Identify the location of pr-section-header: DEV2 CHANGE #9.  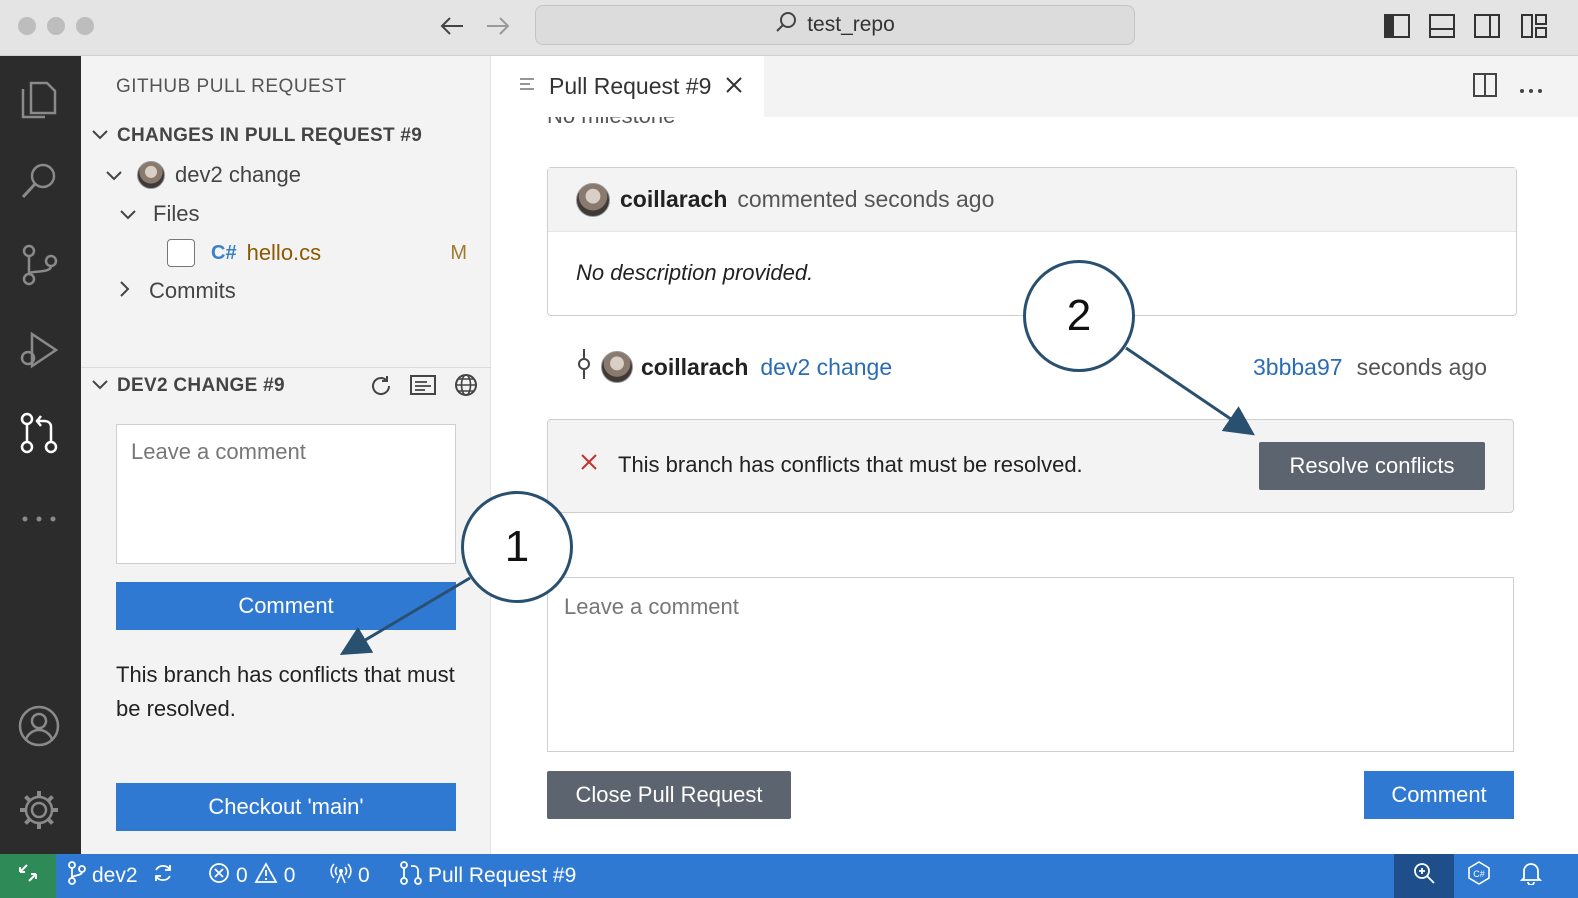
(286, 386).